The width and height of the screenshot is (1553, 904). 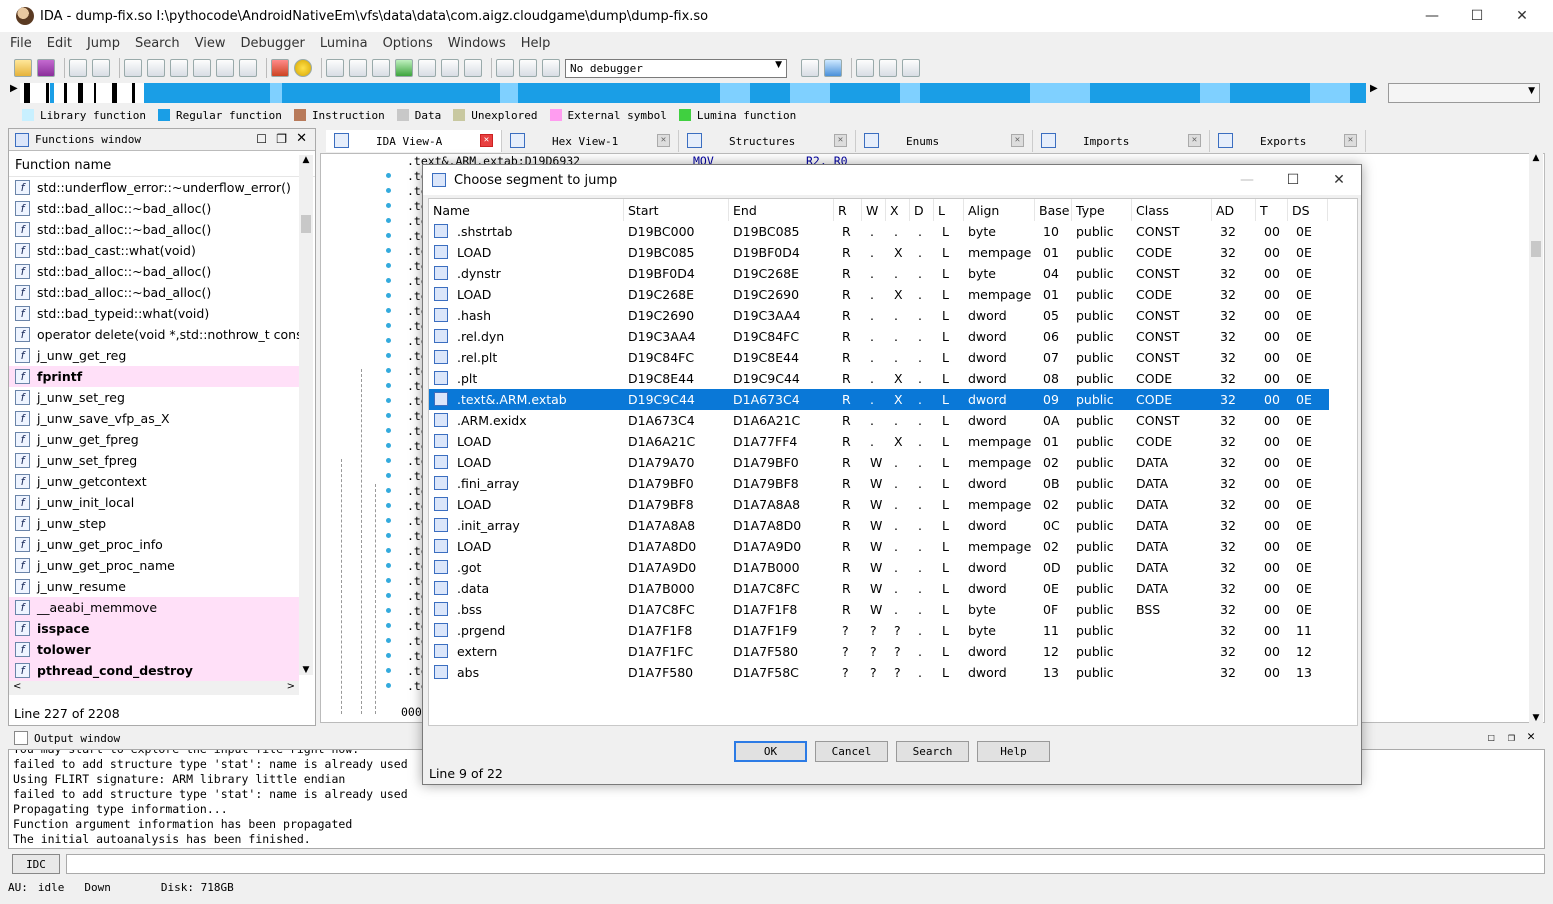 What do you see at coordinates (272, 43) in the screenshot?
I see `menu-debugger: Debugger` at bounding box center [272, 43].